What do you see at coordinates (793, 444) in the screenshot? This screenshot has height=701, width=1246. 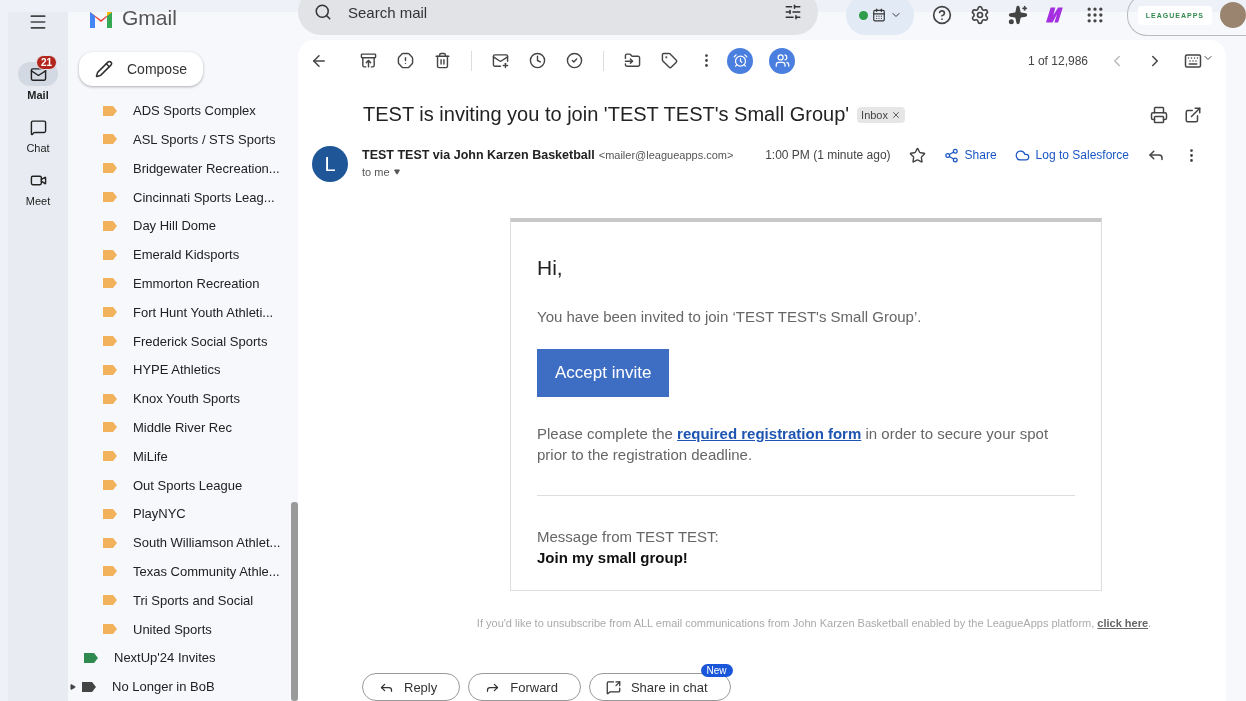 I see `registration-note: Please complete the required registration form in order to secure your spot prior to the registration deadline.` at bounding box center [793, 444].